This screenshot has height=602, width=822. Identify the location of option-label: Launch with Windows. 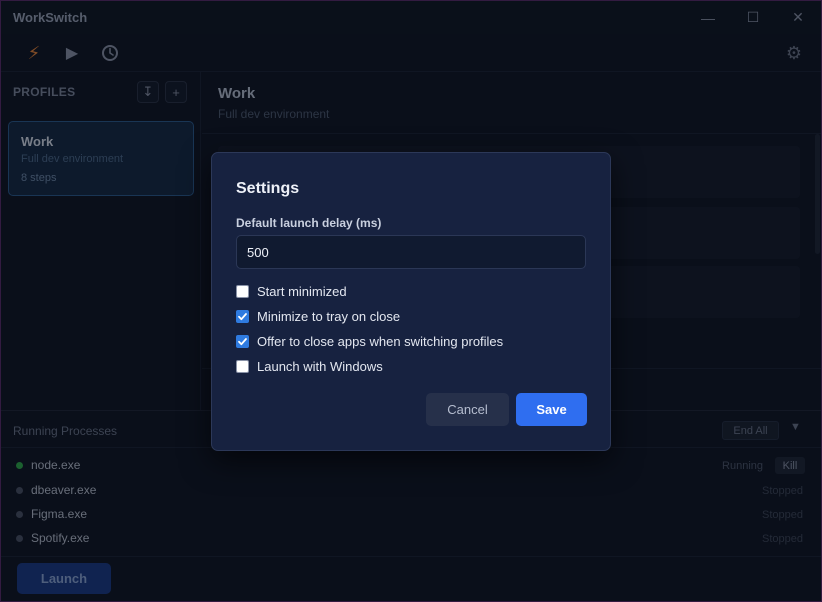
(320, 366).